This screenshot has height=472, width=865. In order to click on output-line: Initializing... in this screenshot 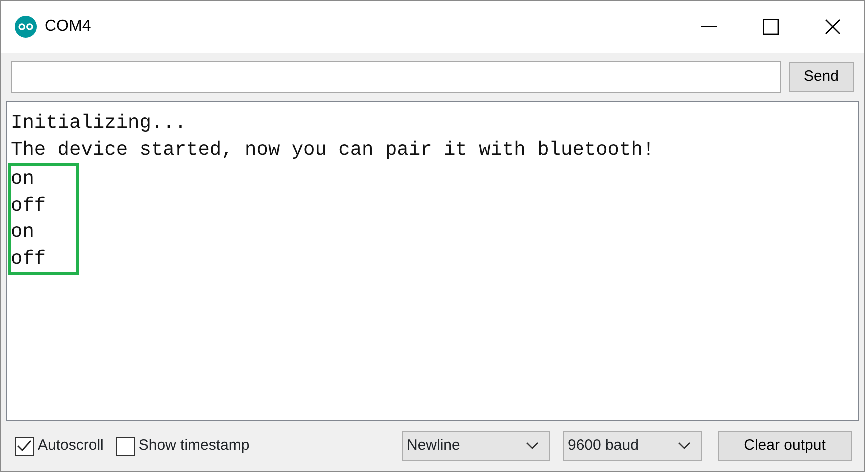, I will do `click(99, 123)`.